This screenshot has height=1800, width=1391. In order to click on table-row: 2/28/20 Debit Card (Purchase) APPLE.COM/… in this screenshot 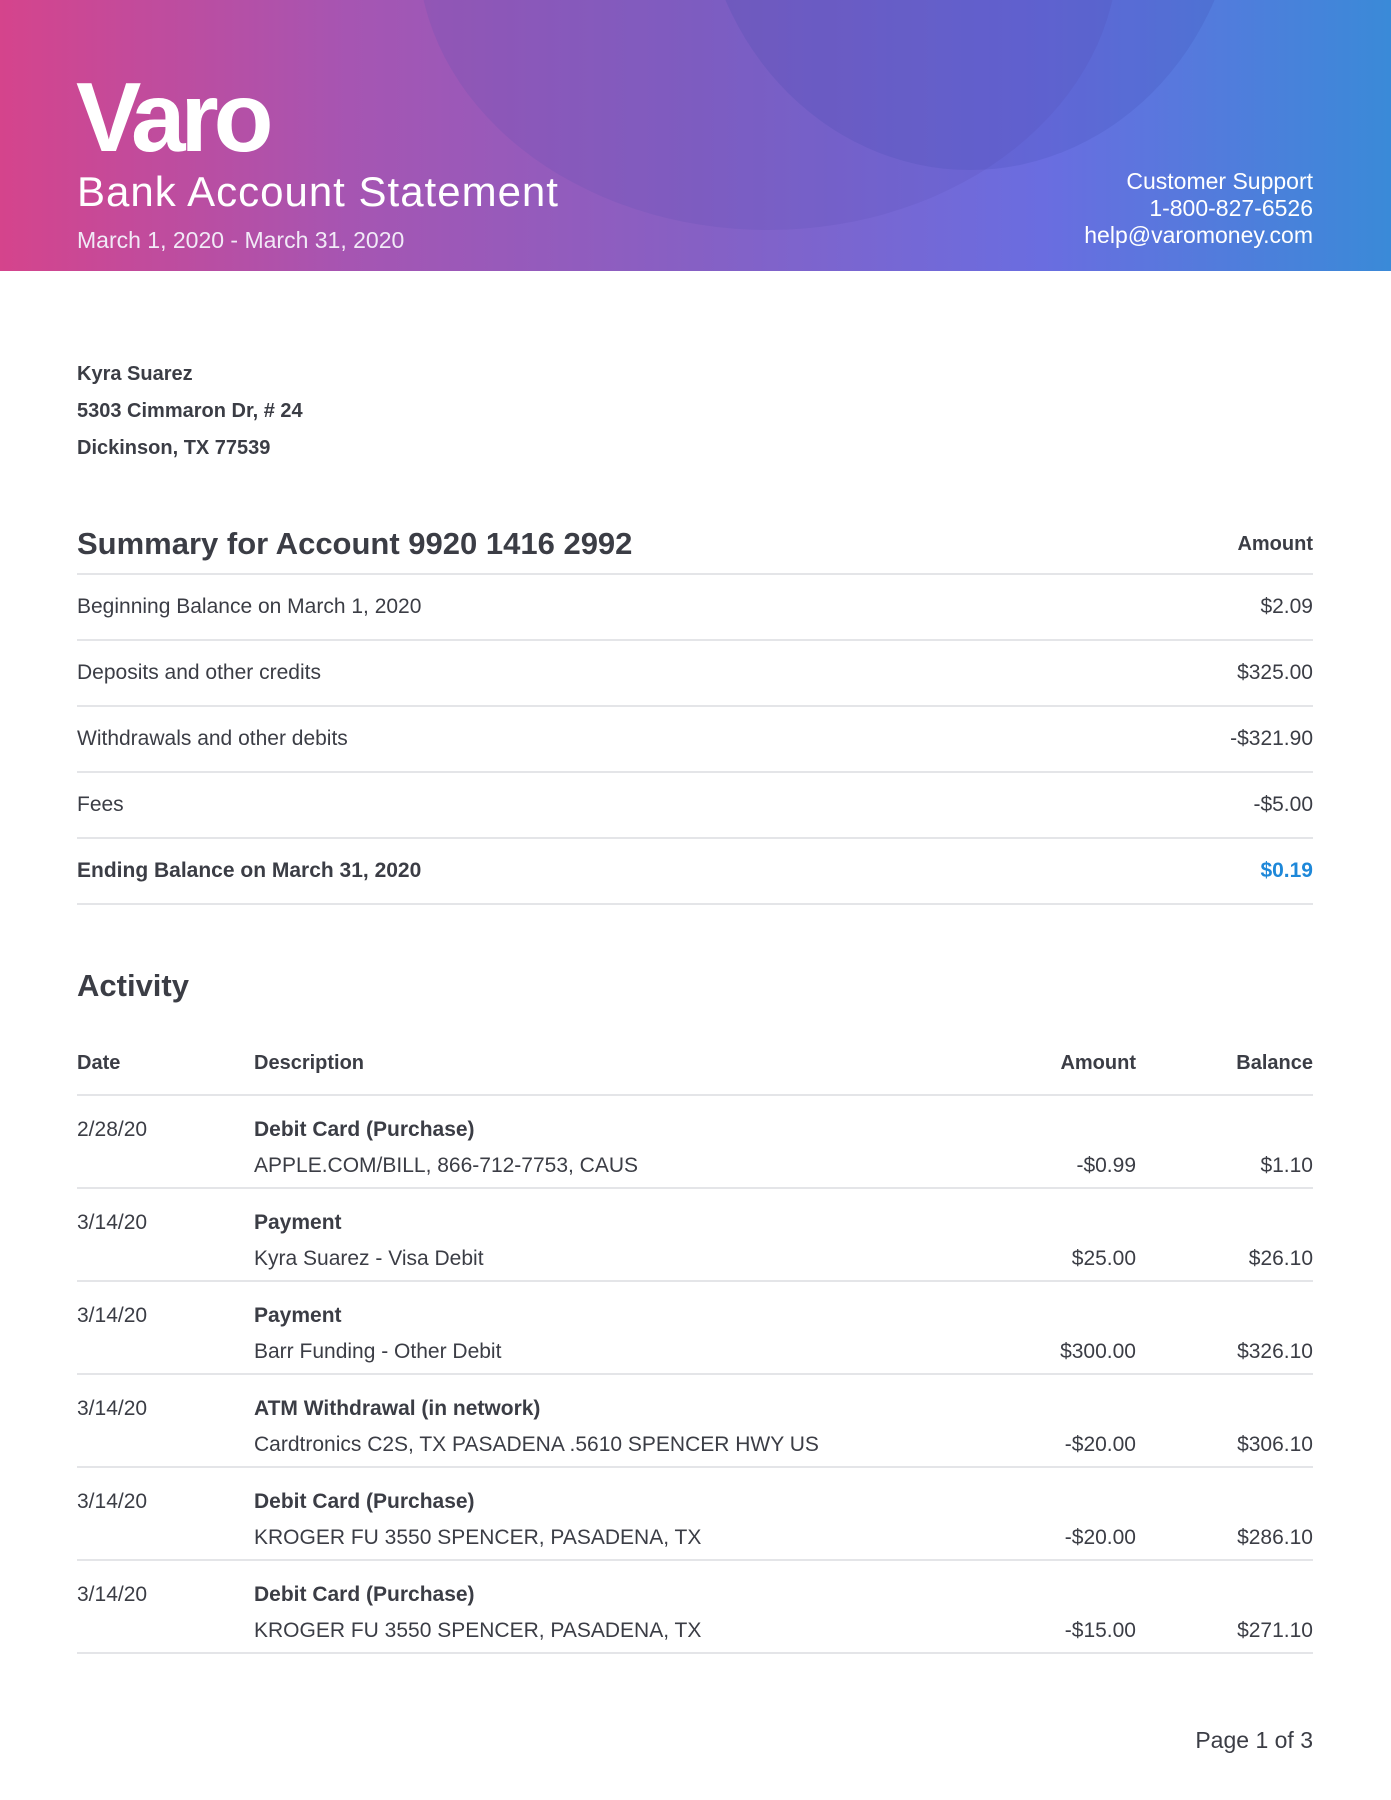, I will do `click(695, 1142)`.